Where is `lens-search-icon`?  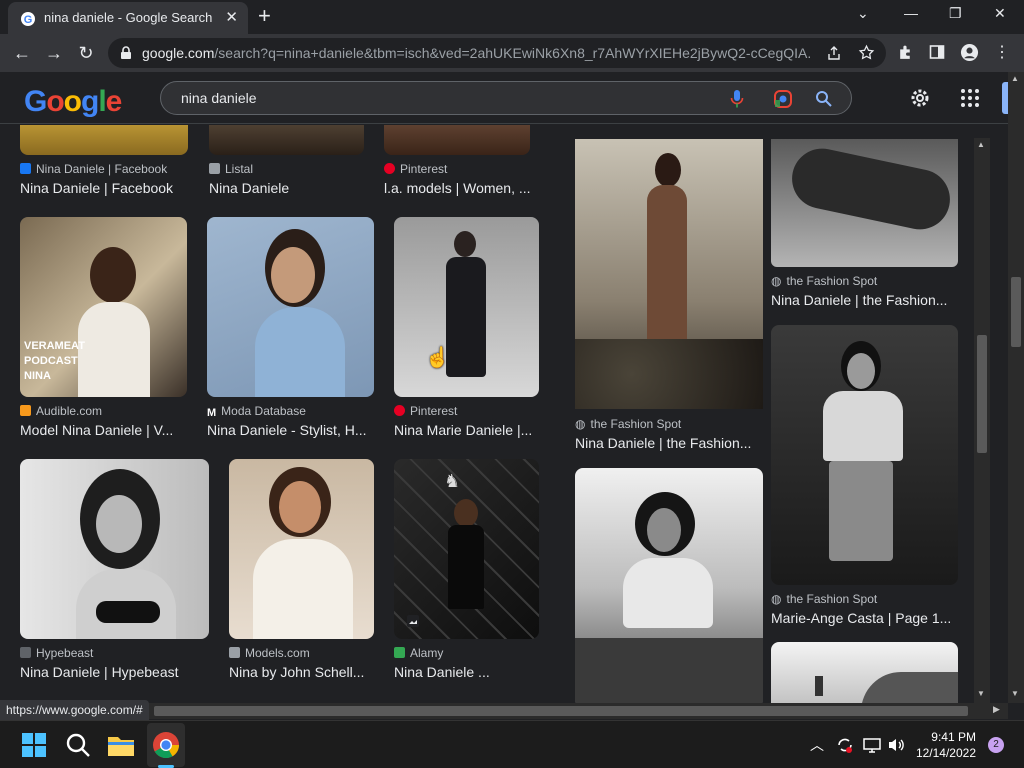
lens-search-icon is located at coordinates (783, 99).